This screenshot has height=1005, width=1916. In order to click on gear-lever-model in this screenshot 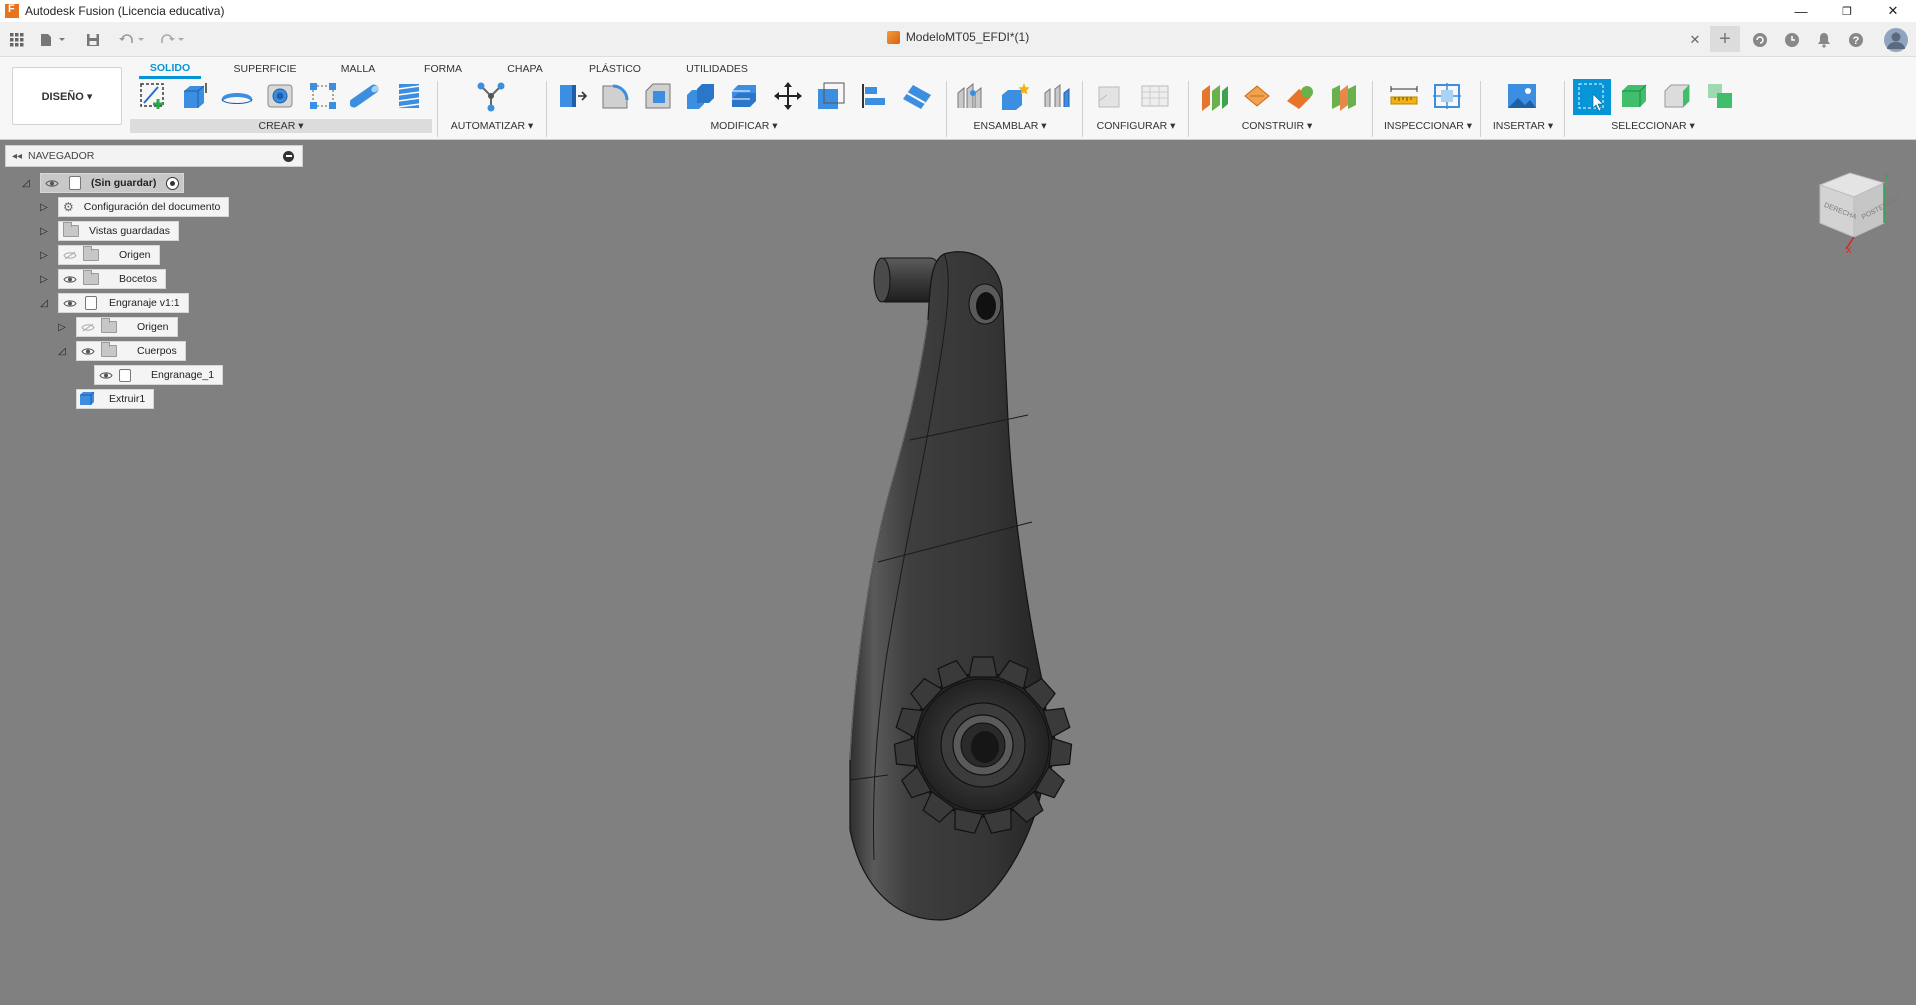, I will do `click(970, 585)`.